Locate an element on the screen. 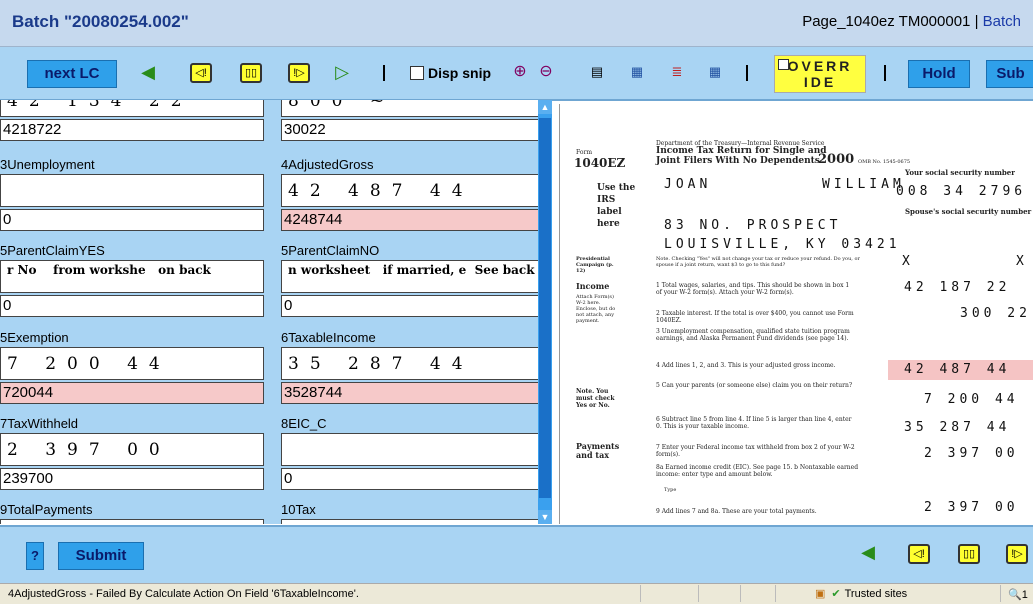  income-heading: Income is located at coordinates (593, 286).